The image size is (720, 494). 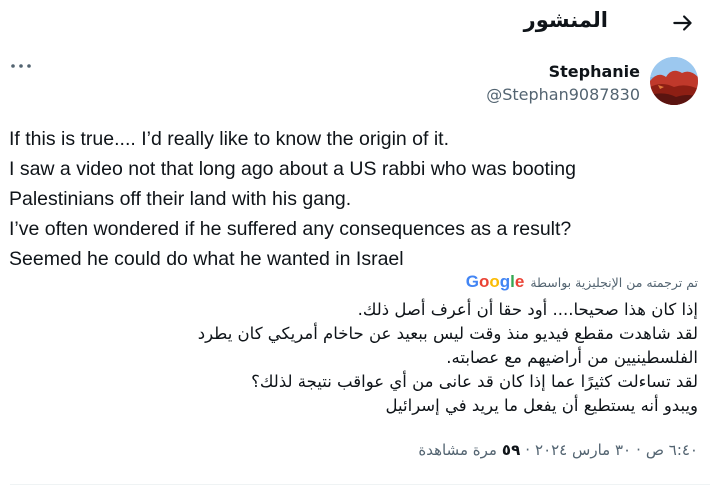 I want to click on post-date: ٣٠ مارس ٢٠٢٤, so click(x=583, y=450).